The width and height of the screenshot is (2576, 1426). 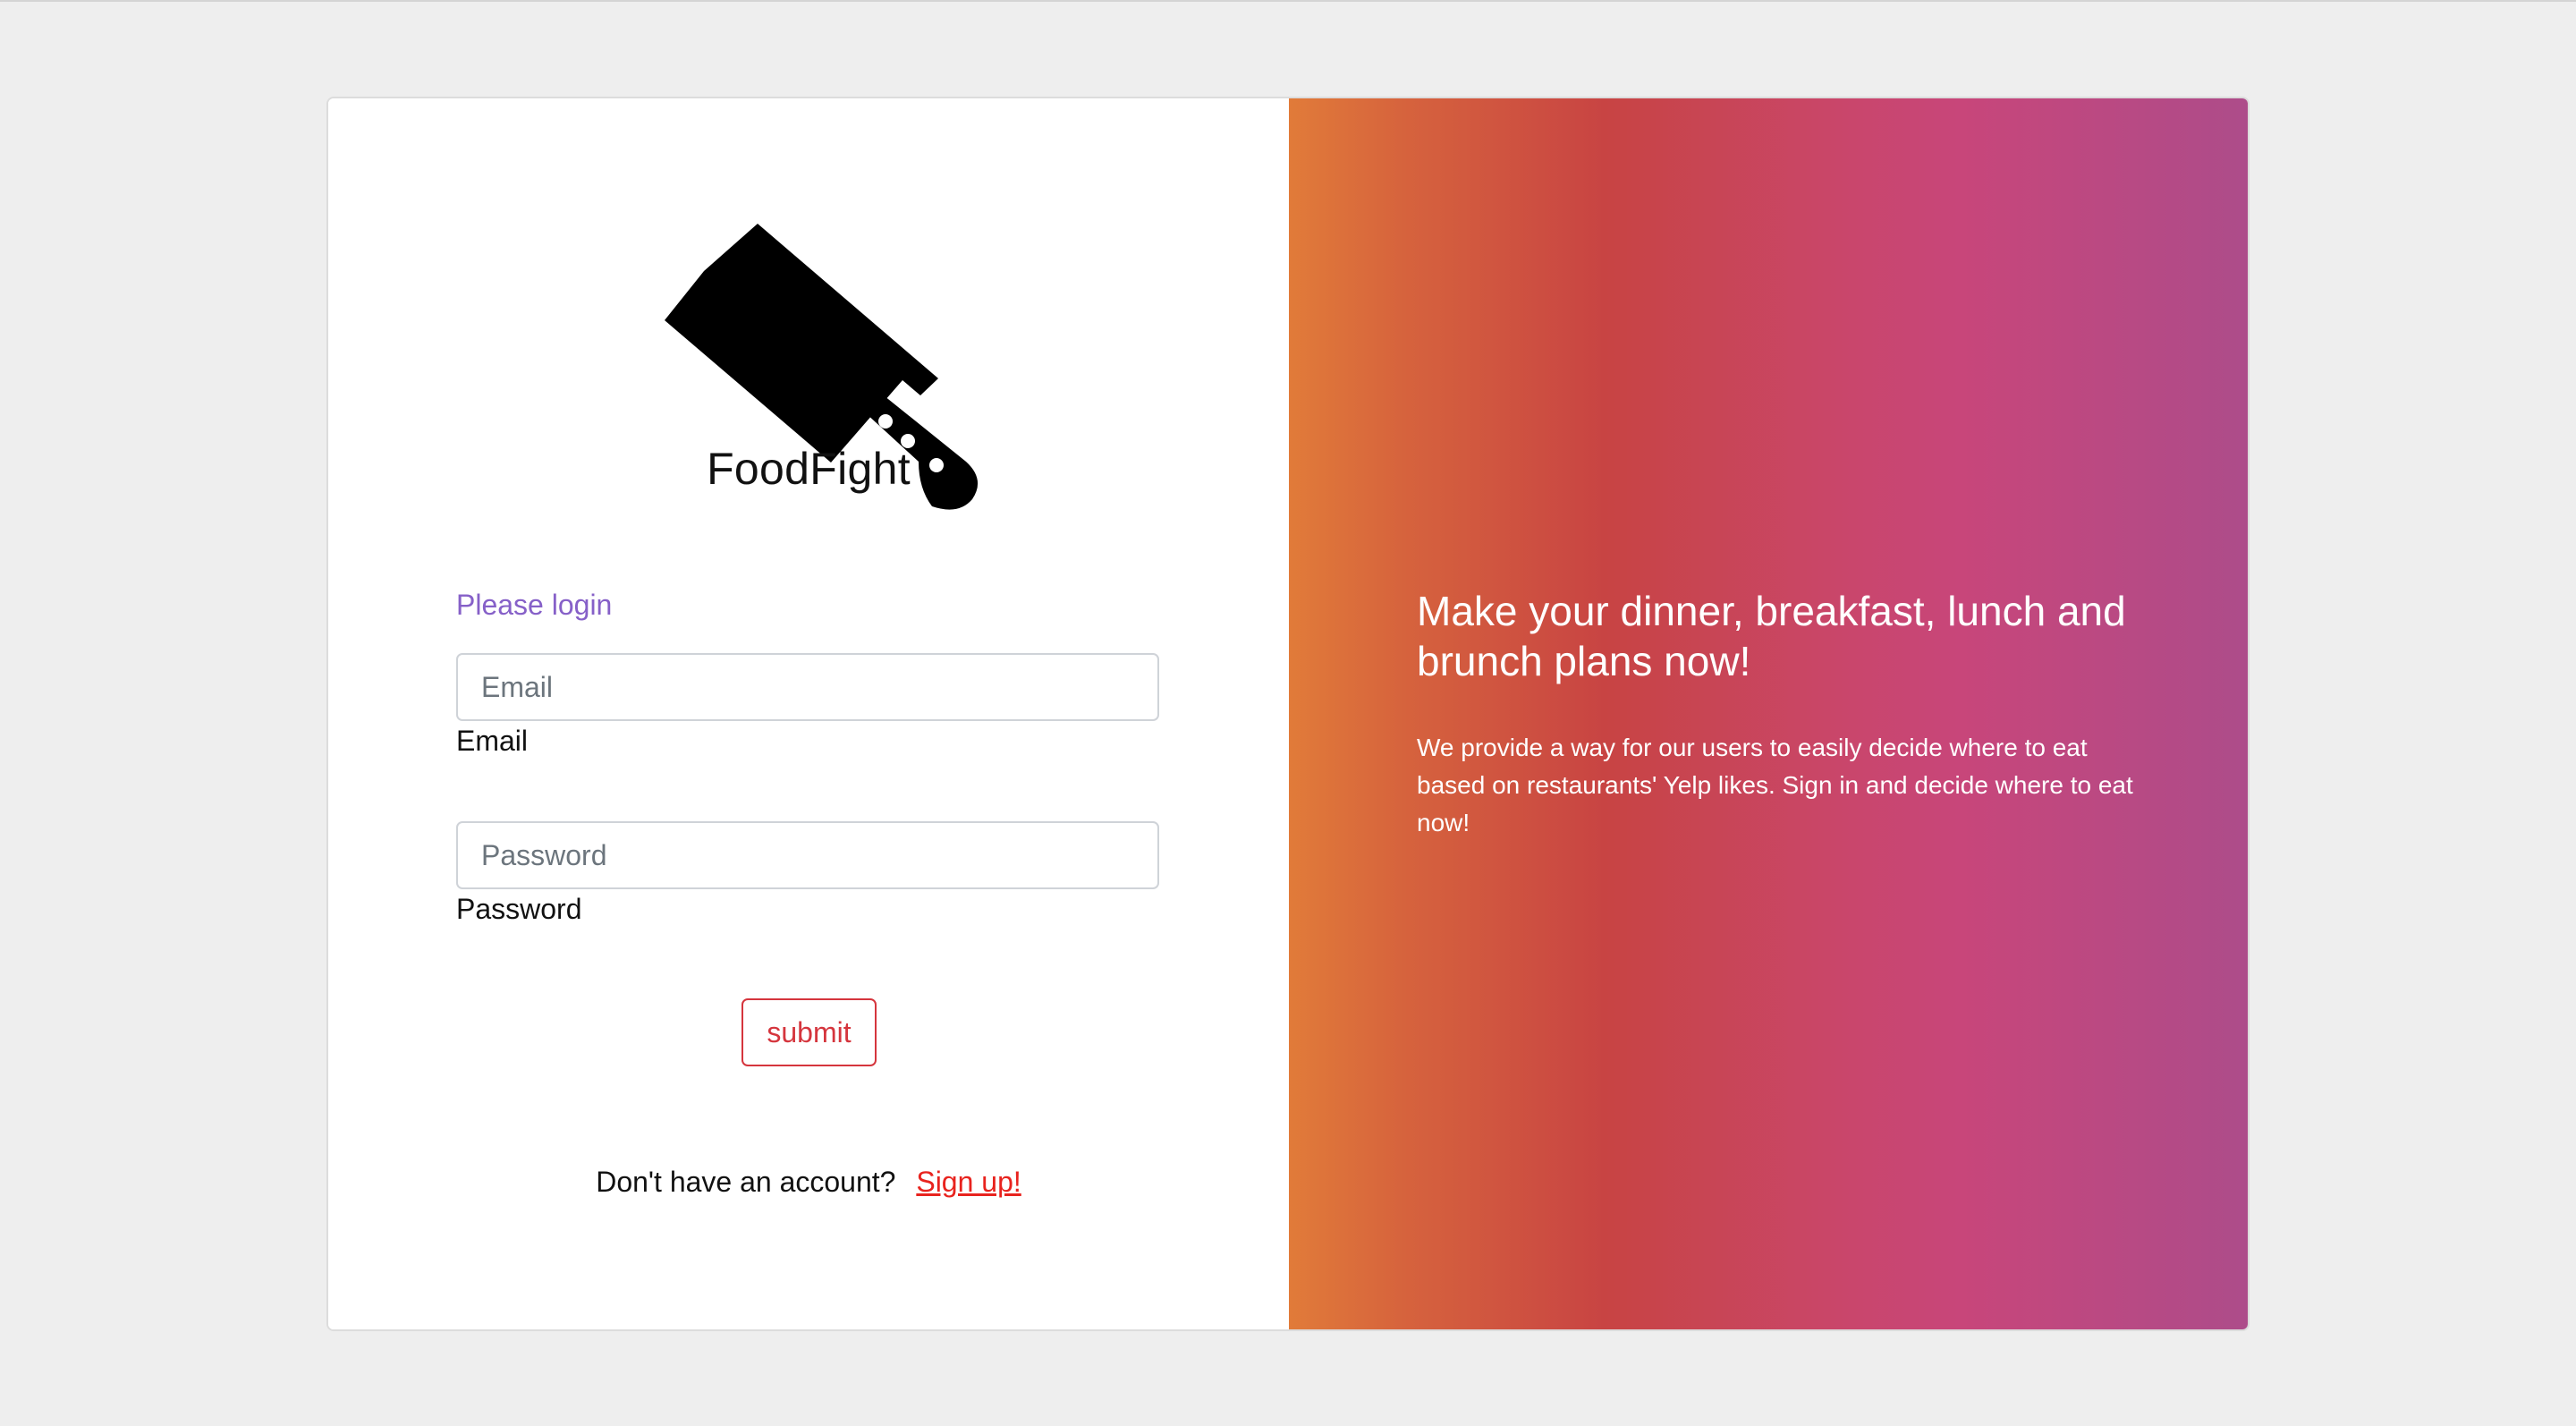 What do you see at coordinates (807, 855) in the screenshot?
I see `password-input` at bounding box center [807, 855].